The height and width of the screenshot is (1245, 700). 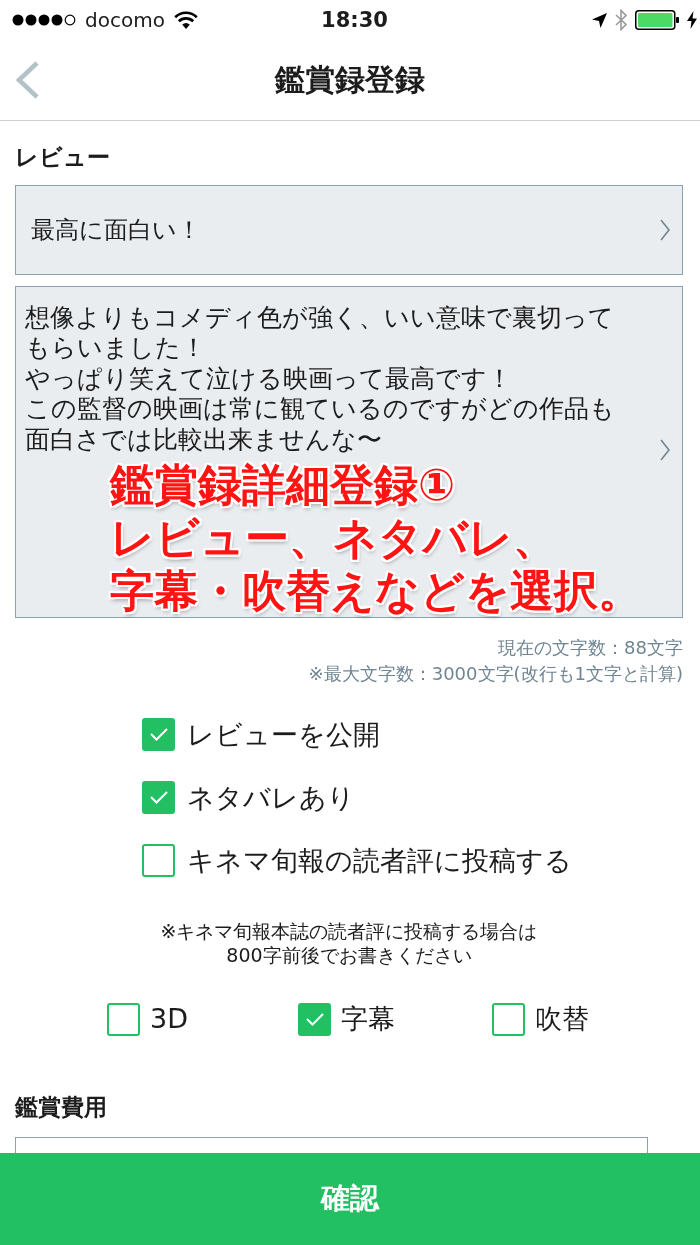 What do you see at coordinates (590, 648) in the screenshot?
I see `char-count-text: 現在の文字数：88文字` at bounding box center [590, 648].